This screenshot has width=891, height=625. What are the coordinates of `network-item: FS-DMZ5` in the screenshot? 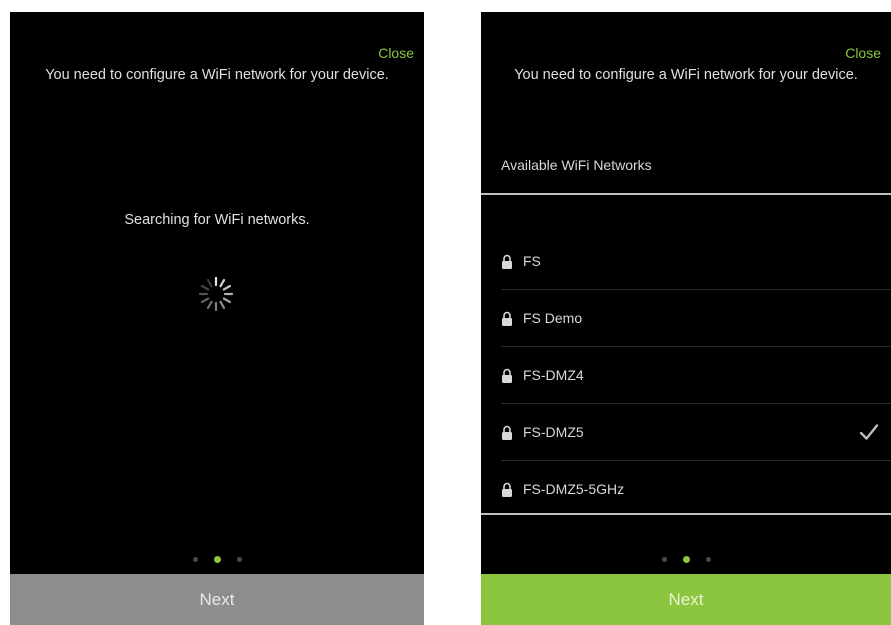 It's located at (686, 432).